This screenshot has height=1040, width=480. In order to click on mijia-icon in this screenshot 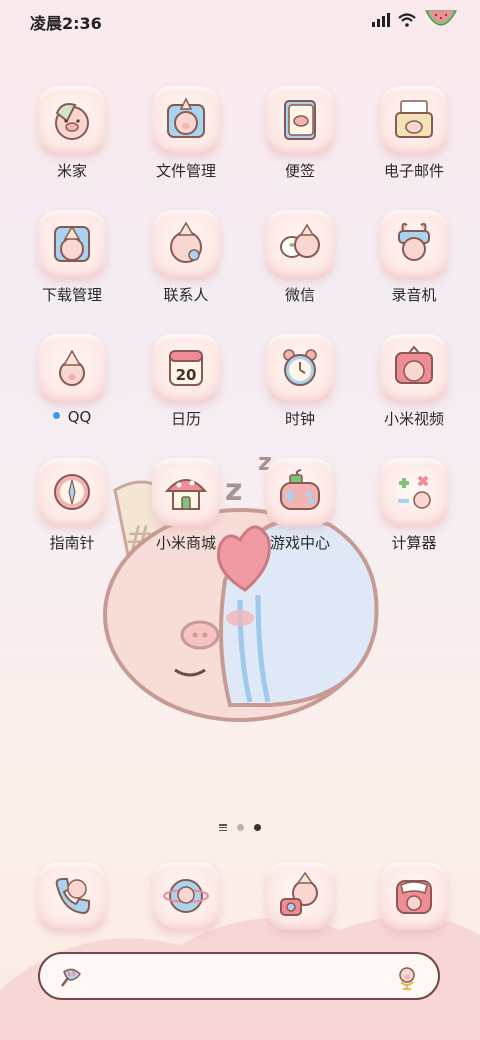, I will do `click(72, 120)`.